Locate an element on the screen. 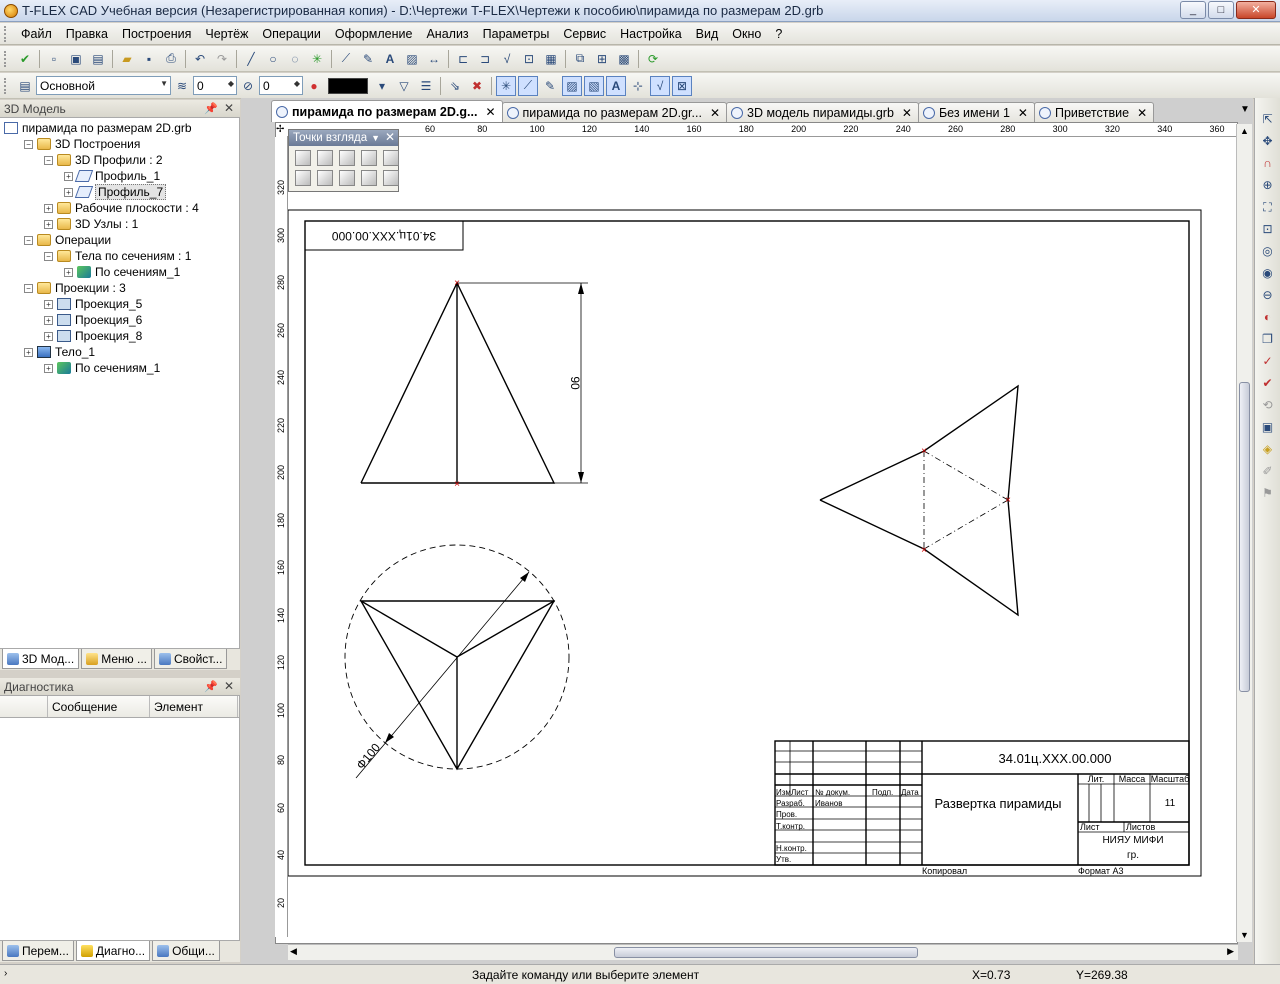  document-tab: Без имени 1 ✕ is located at coordinates (976, 112).